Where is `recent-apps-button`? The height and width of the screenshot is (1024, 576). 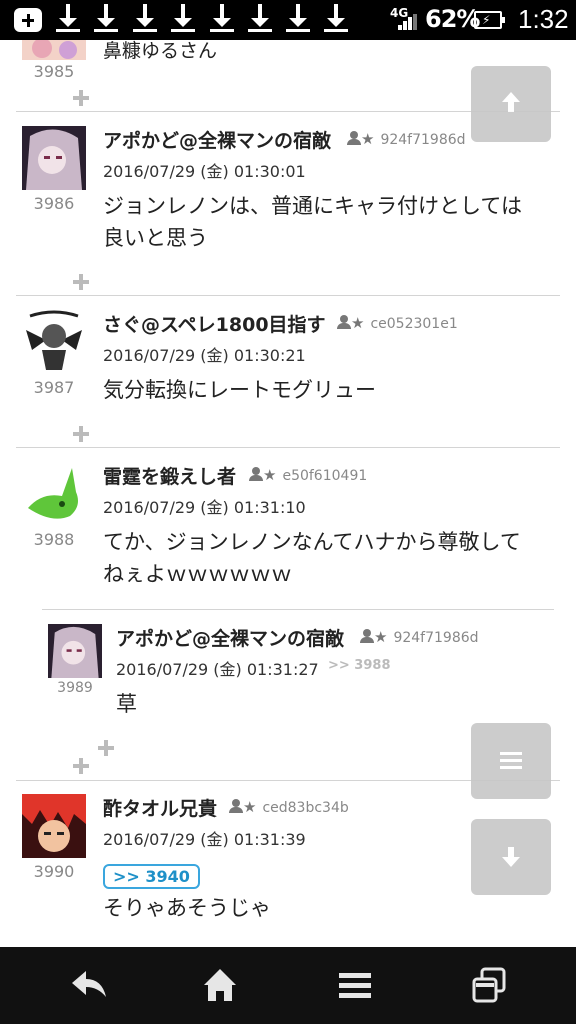
recent-apps-button is located at coordinates (490, 985).